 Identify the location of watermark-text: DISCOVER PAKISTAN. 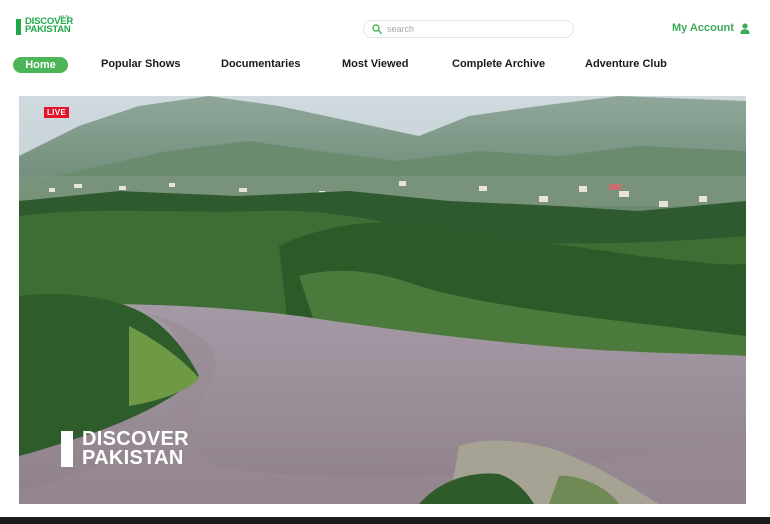
(135, 449).